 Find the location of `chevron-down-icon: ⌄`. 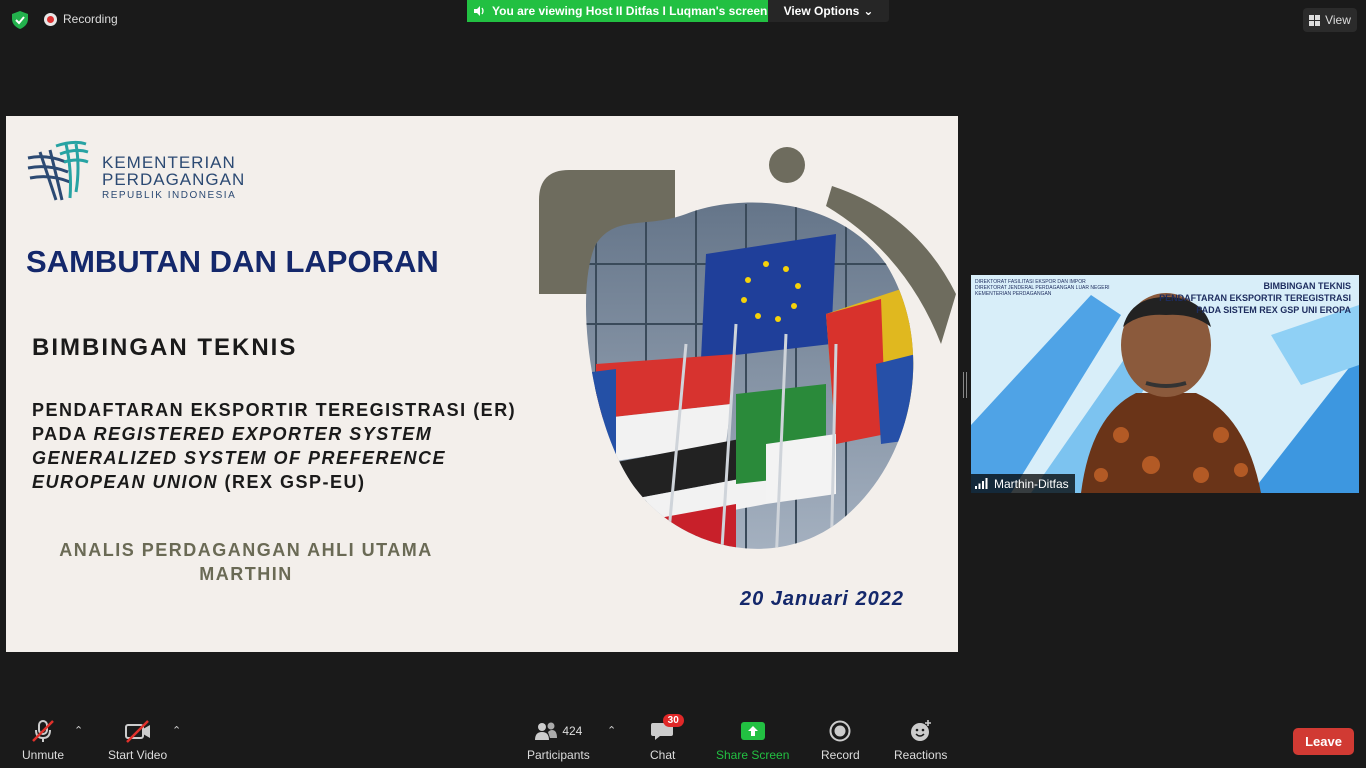

chevron-down-icon: ⌄ is located at coordinates (868, 11).